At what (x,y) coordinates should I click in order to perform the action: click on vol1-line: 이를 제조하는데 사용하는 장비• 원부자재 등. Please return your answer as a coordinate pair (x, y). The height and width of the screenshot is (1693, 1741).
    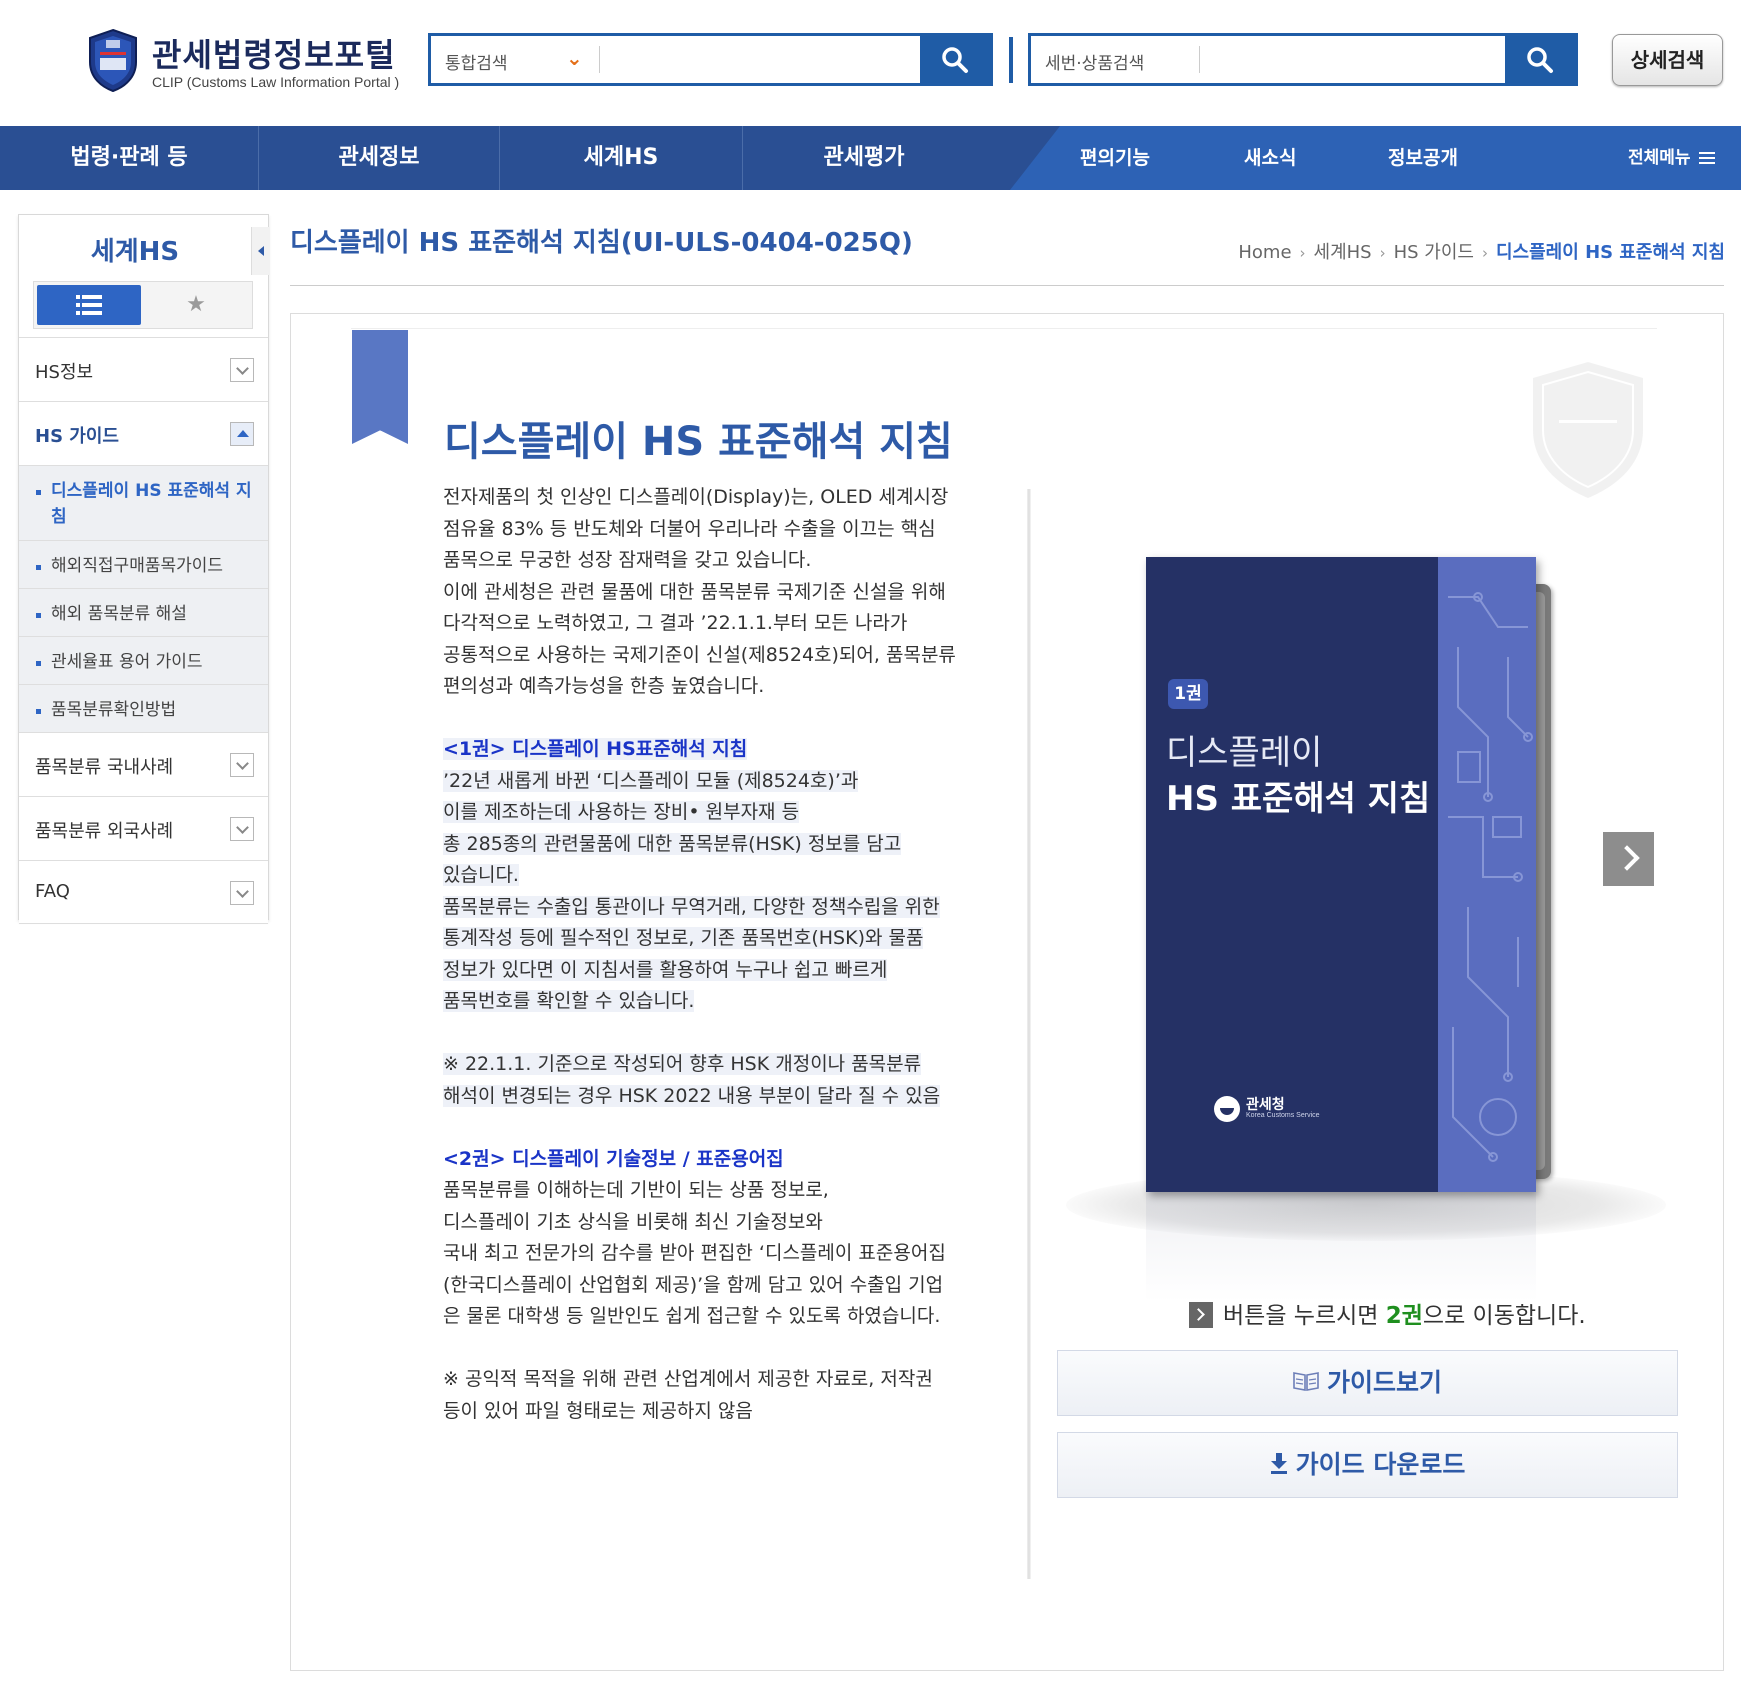
    Looking at the image, I should click on (621, 812).